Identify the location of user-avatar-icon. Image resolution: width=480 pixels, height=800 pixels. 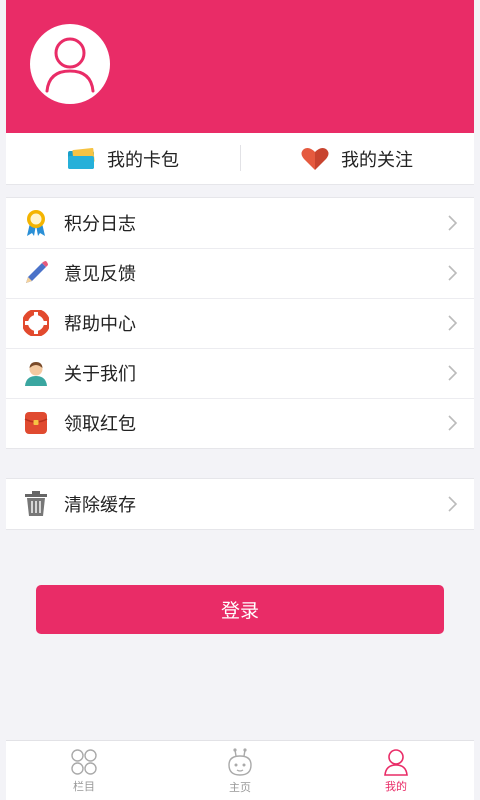
(70, 65).